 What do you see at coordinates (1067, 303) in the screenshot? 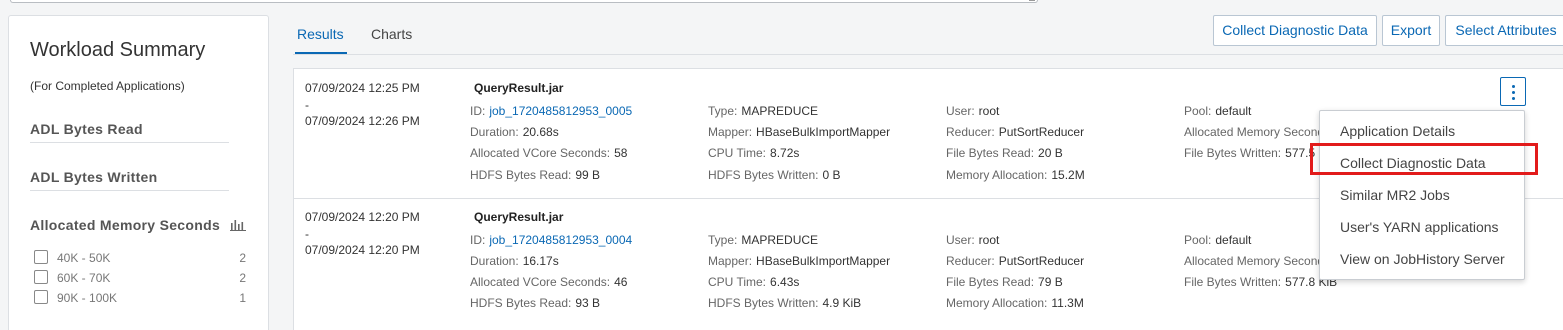
I see `field-value: 11.3M` at bounding box center [1067, 303].